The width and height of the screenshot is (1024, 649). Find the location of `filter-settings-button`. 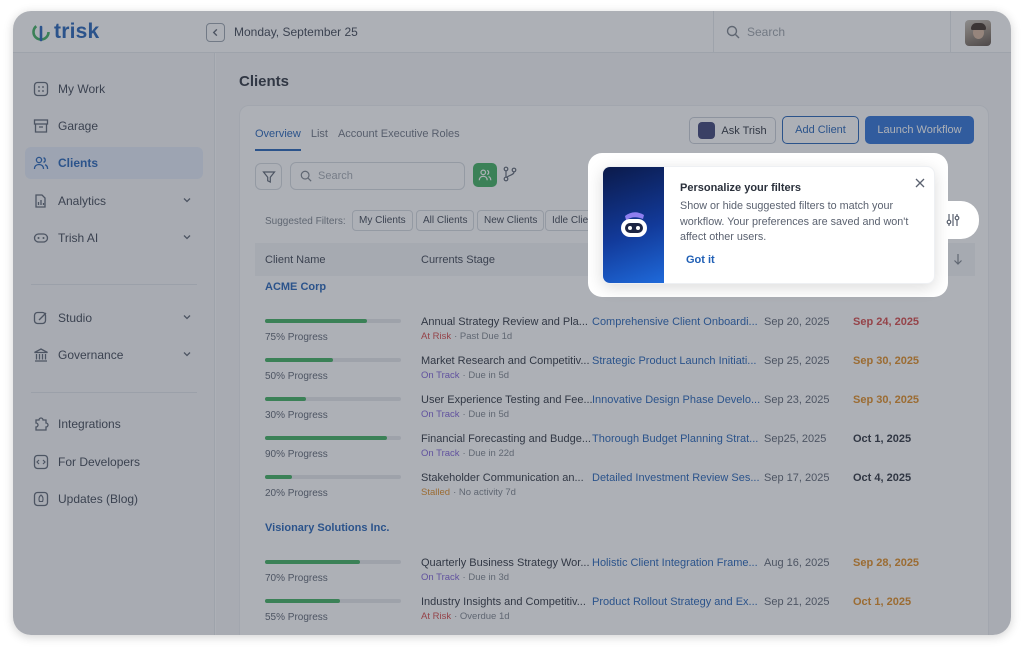

filter-settings-button is located at coordinates (955, 220).